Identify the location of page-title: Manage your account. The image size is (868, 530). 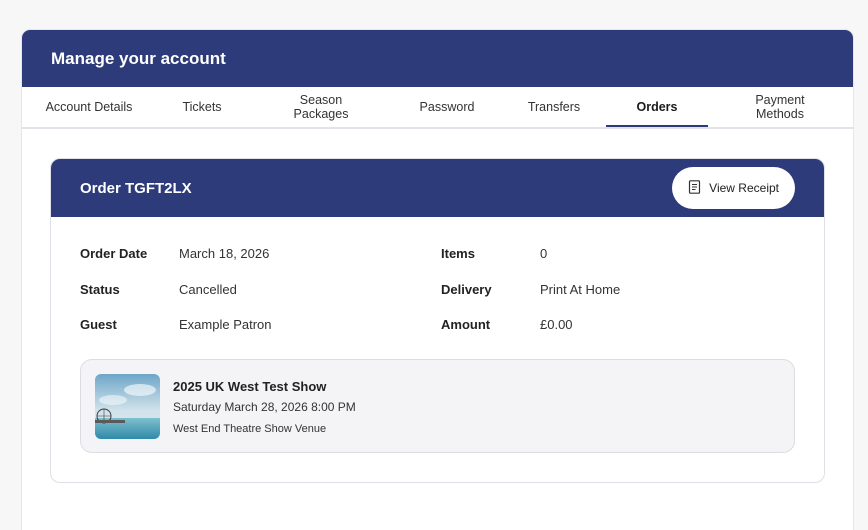
(138, 58).